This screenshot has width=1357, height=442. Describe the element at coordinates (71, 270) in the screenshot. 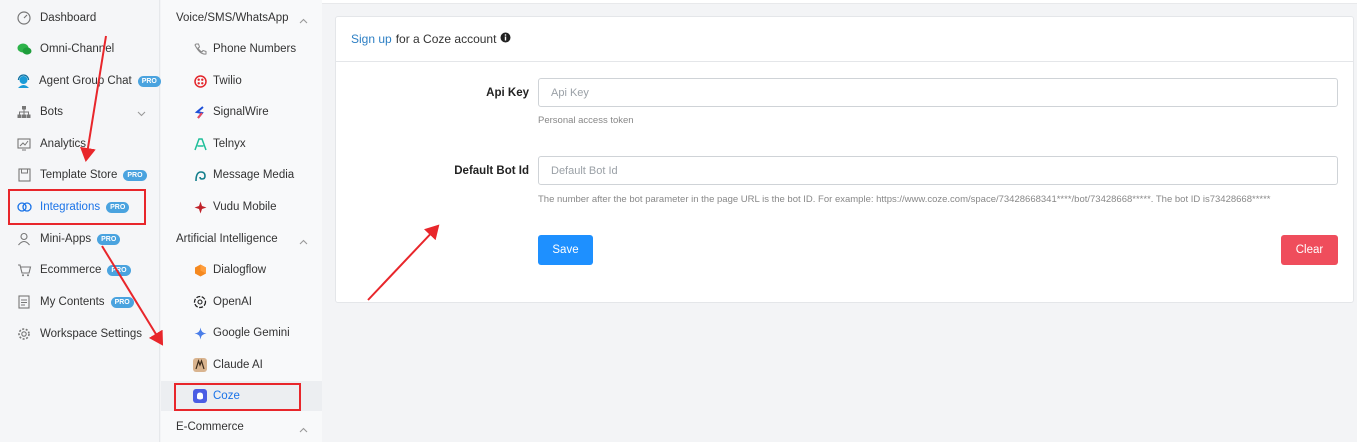

I see `sidebar-item-label: Ecommerce` at that location.